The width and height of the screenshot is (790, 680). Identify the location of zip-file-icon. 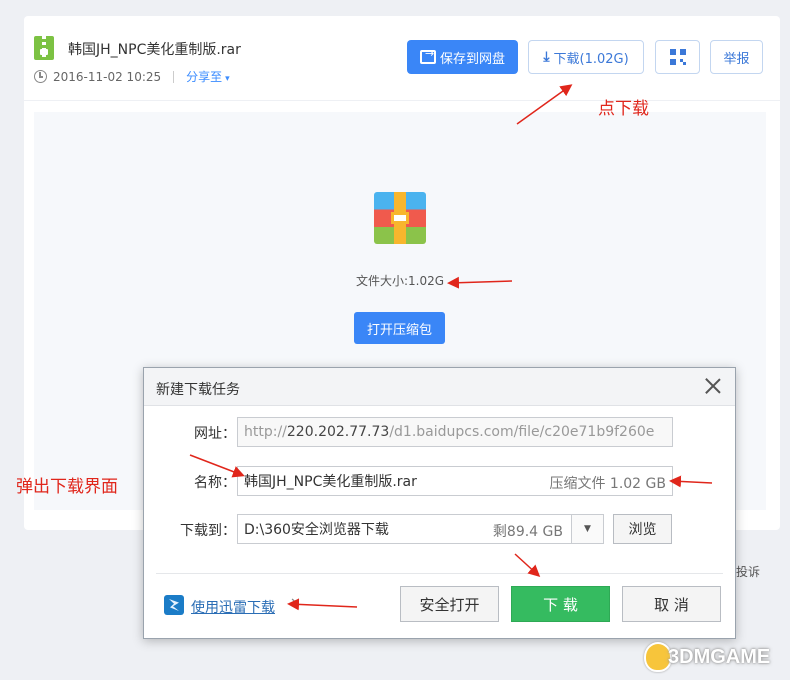
(44, 48).